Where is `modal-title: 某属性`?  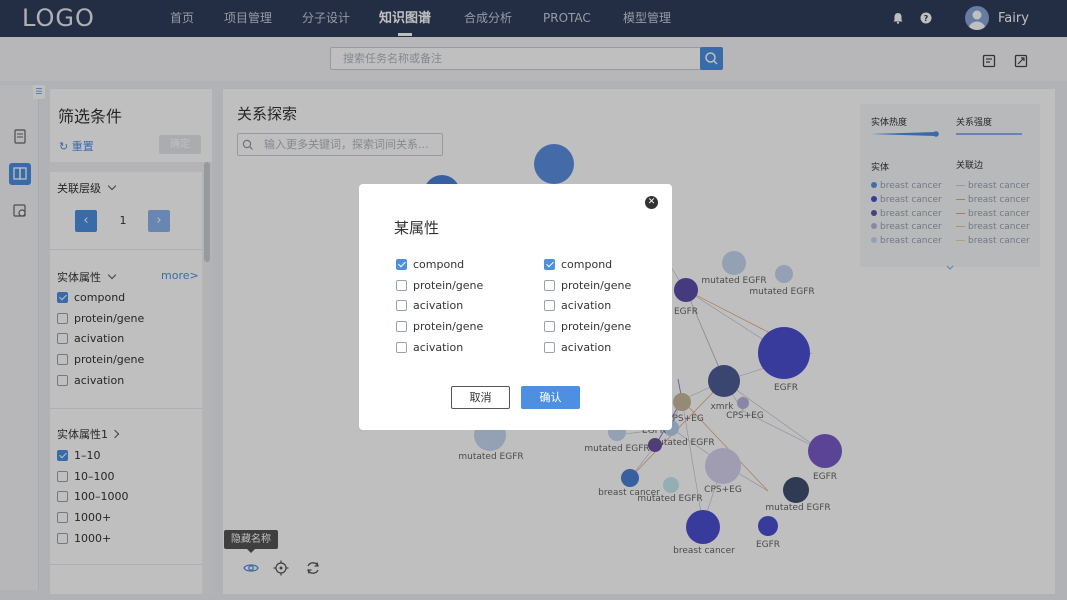
modal-title: 某属性 is located at coordinates (417, 228).